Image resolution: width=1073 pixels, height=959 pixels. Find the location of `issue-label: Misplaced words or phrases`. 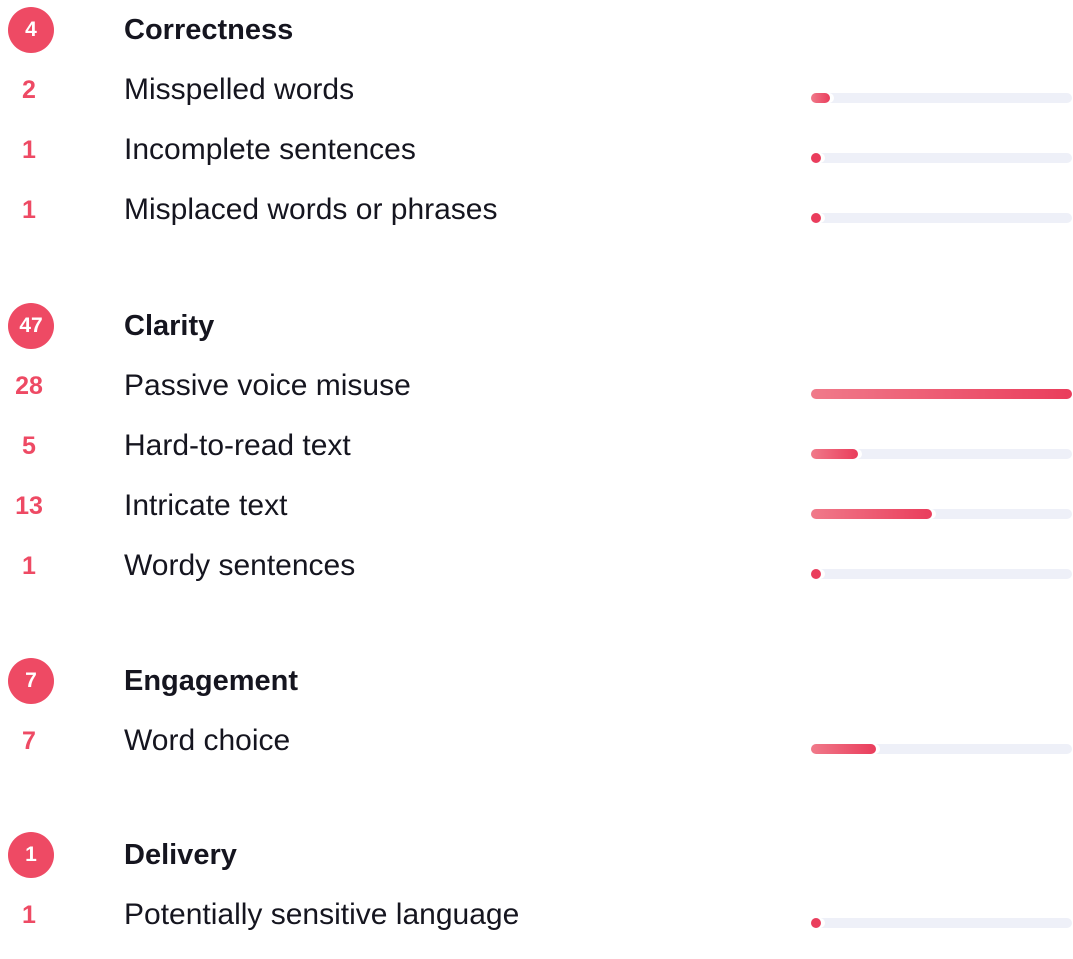

issue-label: Misplaced words or phrases is located at coordinates (311, 209).